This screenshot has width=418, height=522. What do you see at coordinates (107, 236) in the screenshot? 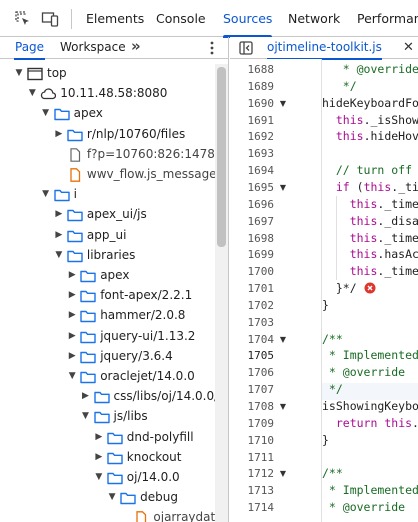
I see `tree-item: ▶ app_ui` at bounding box center [107, 236].